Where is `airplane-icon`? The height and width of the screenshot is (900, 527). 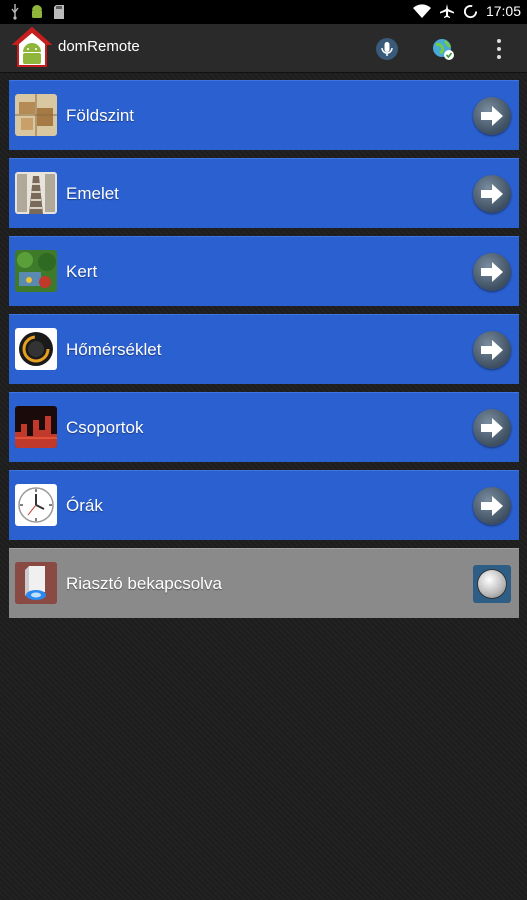 airplane-icon is located at coordinates (446, 11).